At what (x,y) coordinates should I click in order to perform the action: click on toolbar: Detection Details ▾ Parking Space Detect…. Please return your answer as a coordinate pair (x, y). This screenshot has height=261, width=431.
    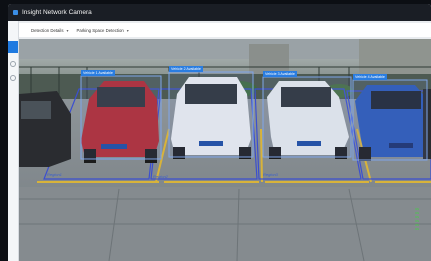
    Looking at the image, I should click on (225, 30).